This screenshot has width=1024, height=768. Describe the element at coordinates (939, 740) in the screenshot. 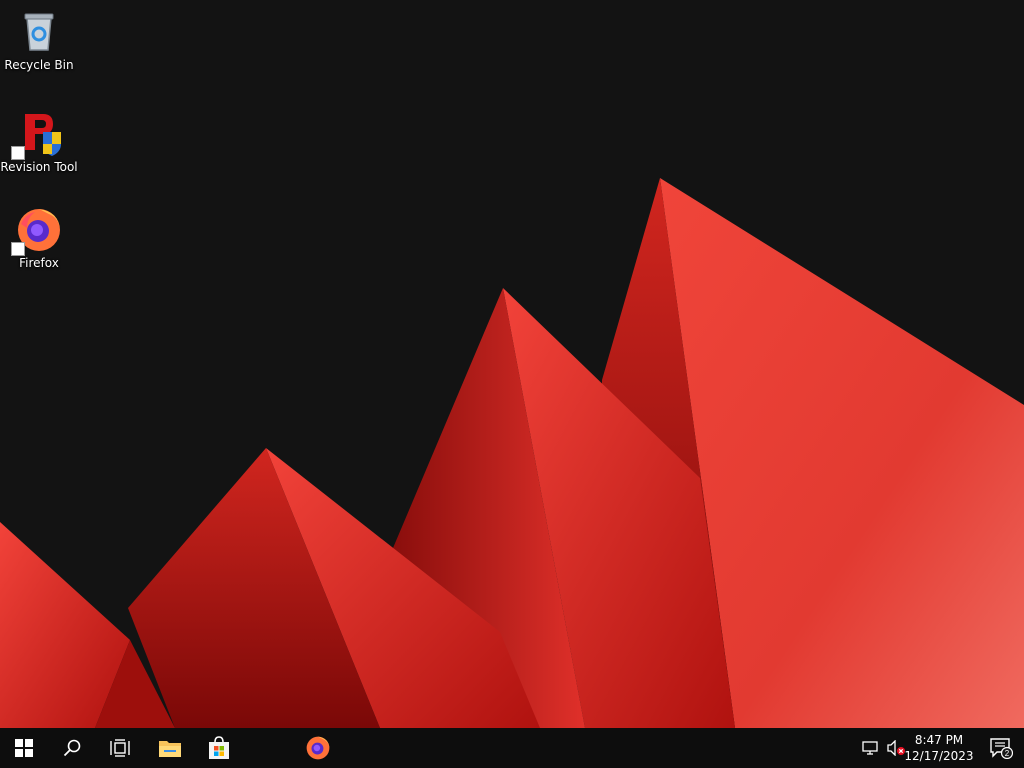

I see `clock-time: 8:47 PM` at that location.